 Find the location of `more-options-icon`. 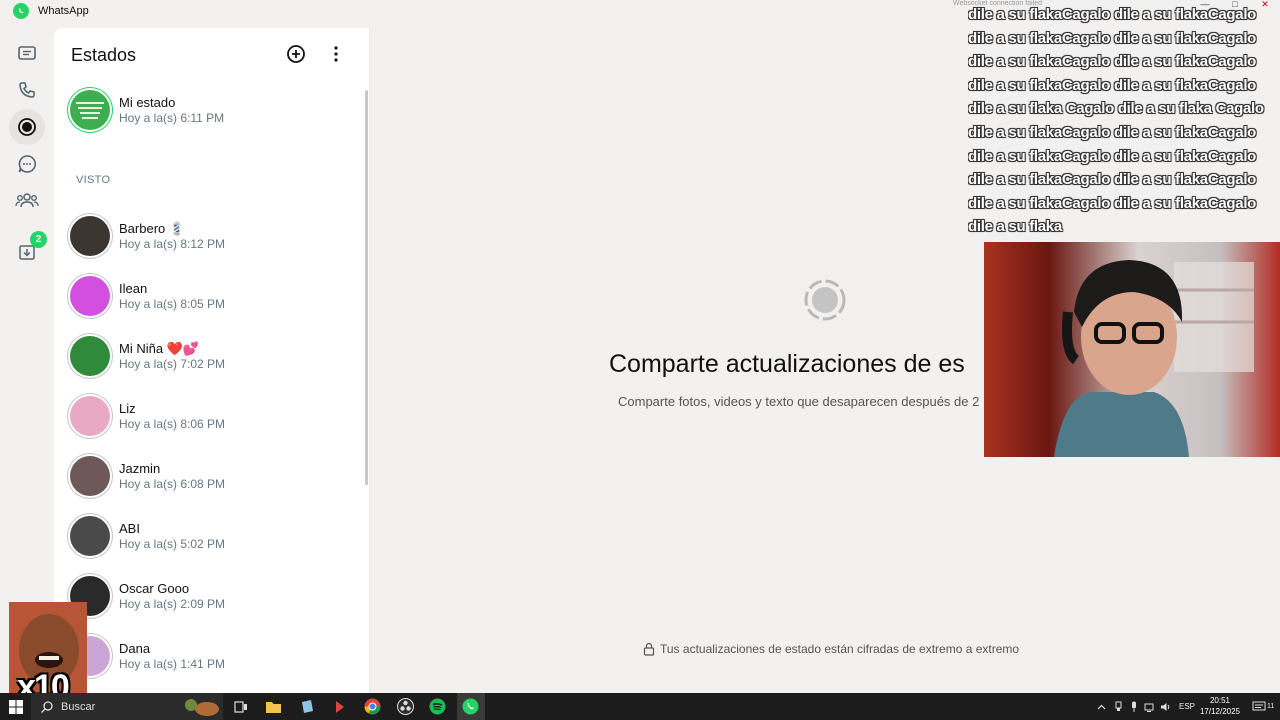

more-options-icon is located at coordinates (336, 54).